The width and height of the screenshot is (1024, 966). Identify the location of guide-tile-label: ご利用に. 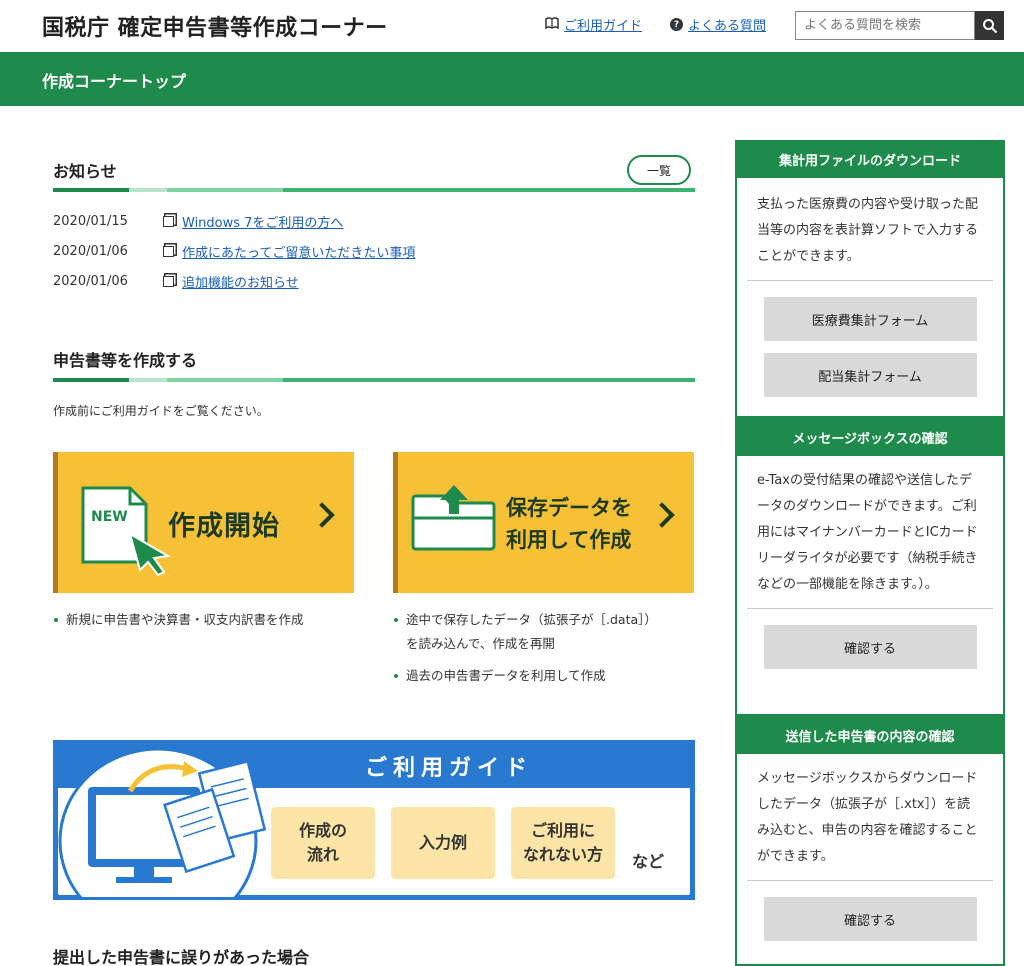
(562, 830).